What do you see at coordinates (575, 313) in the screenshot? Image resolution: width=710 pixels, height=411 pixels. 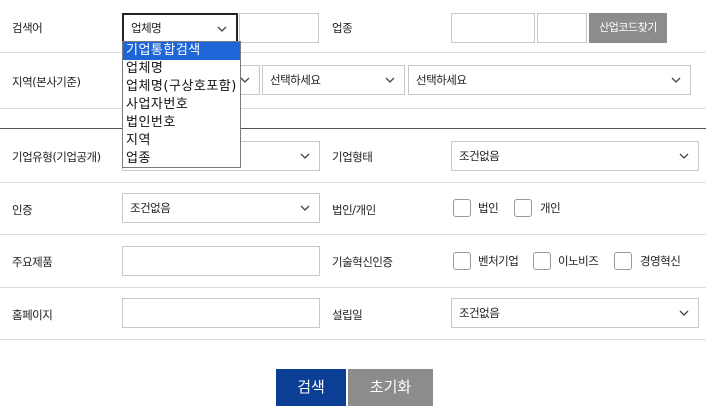 I see `founding-date-select: 조건없음` at bounding box center [575, 313].